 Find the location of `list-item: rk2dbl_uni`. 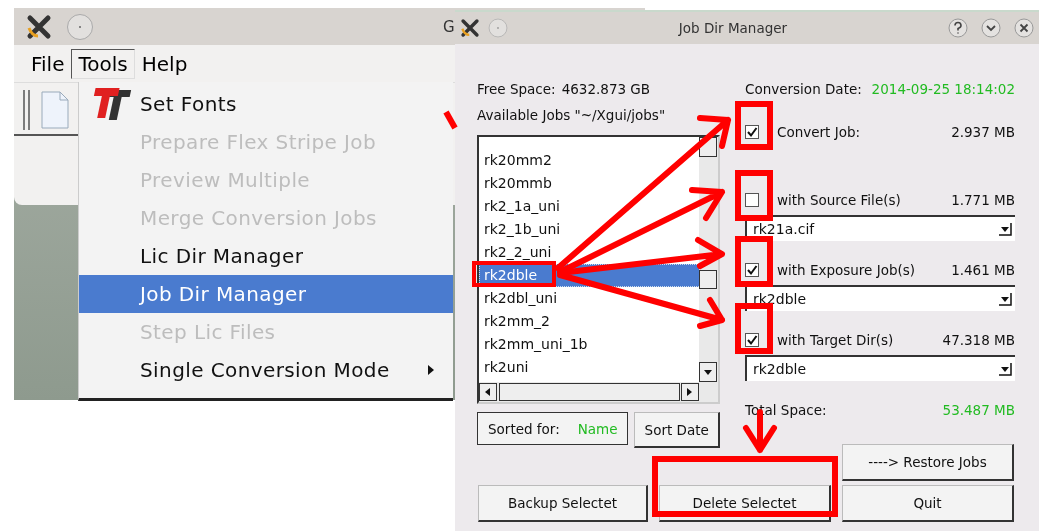

list-item: rk2dbl_uni is located at coordinates (590, 298).